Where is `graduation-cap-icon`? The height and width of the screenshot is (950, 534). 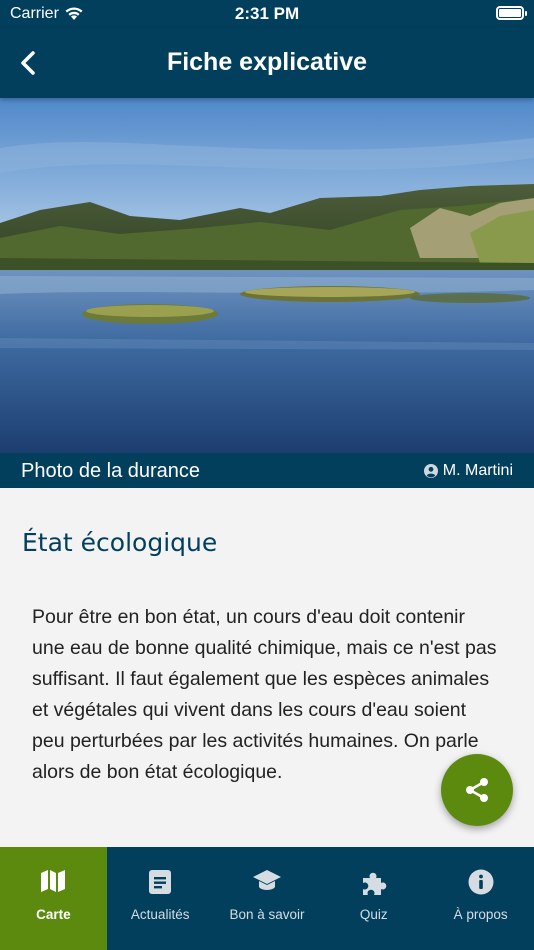 graduation-cap-icon is located at coordinates (267, 881).